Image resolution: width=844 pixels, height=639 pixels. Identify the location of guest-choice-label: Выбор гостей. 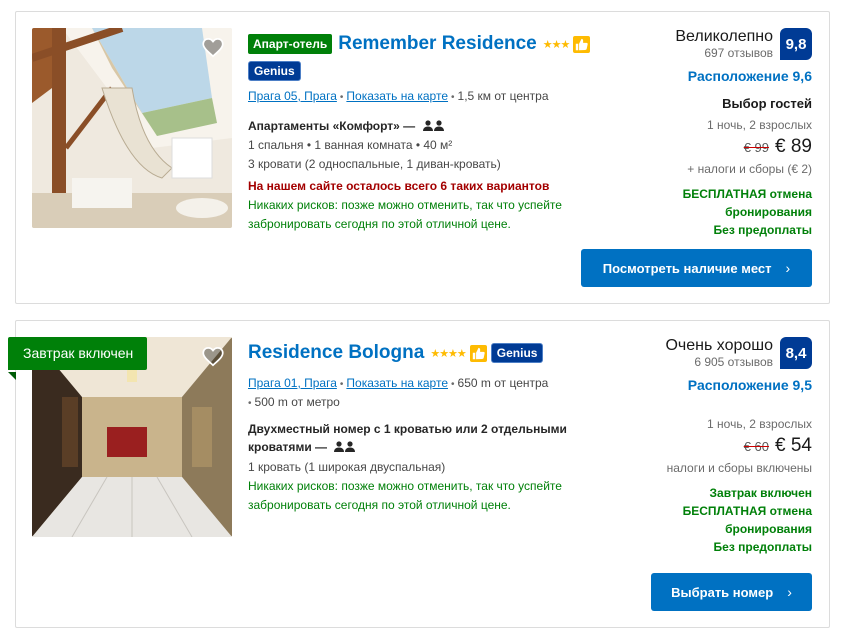
(767, 103).